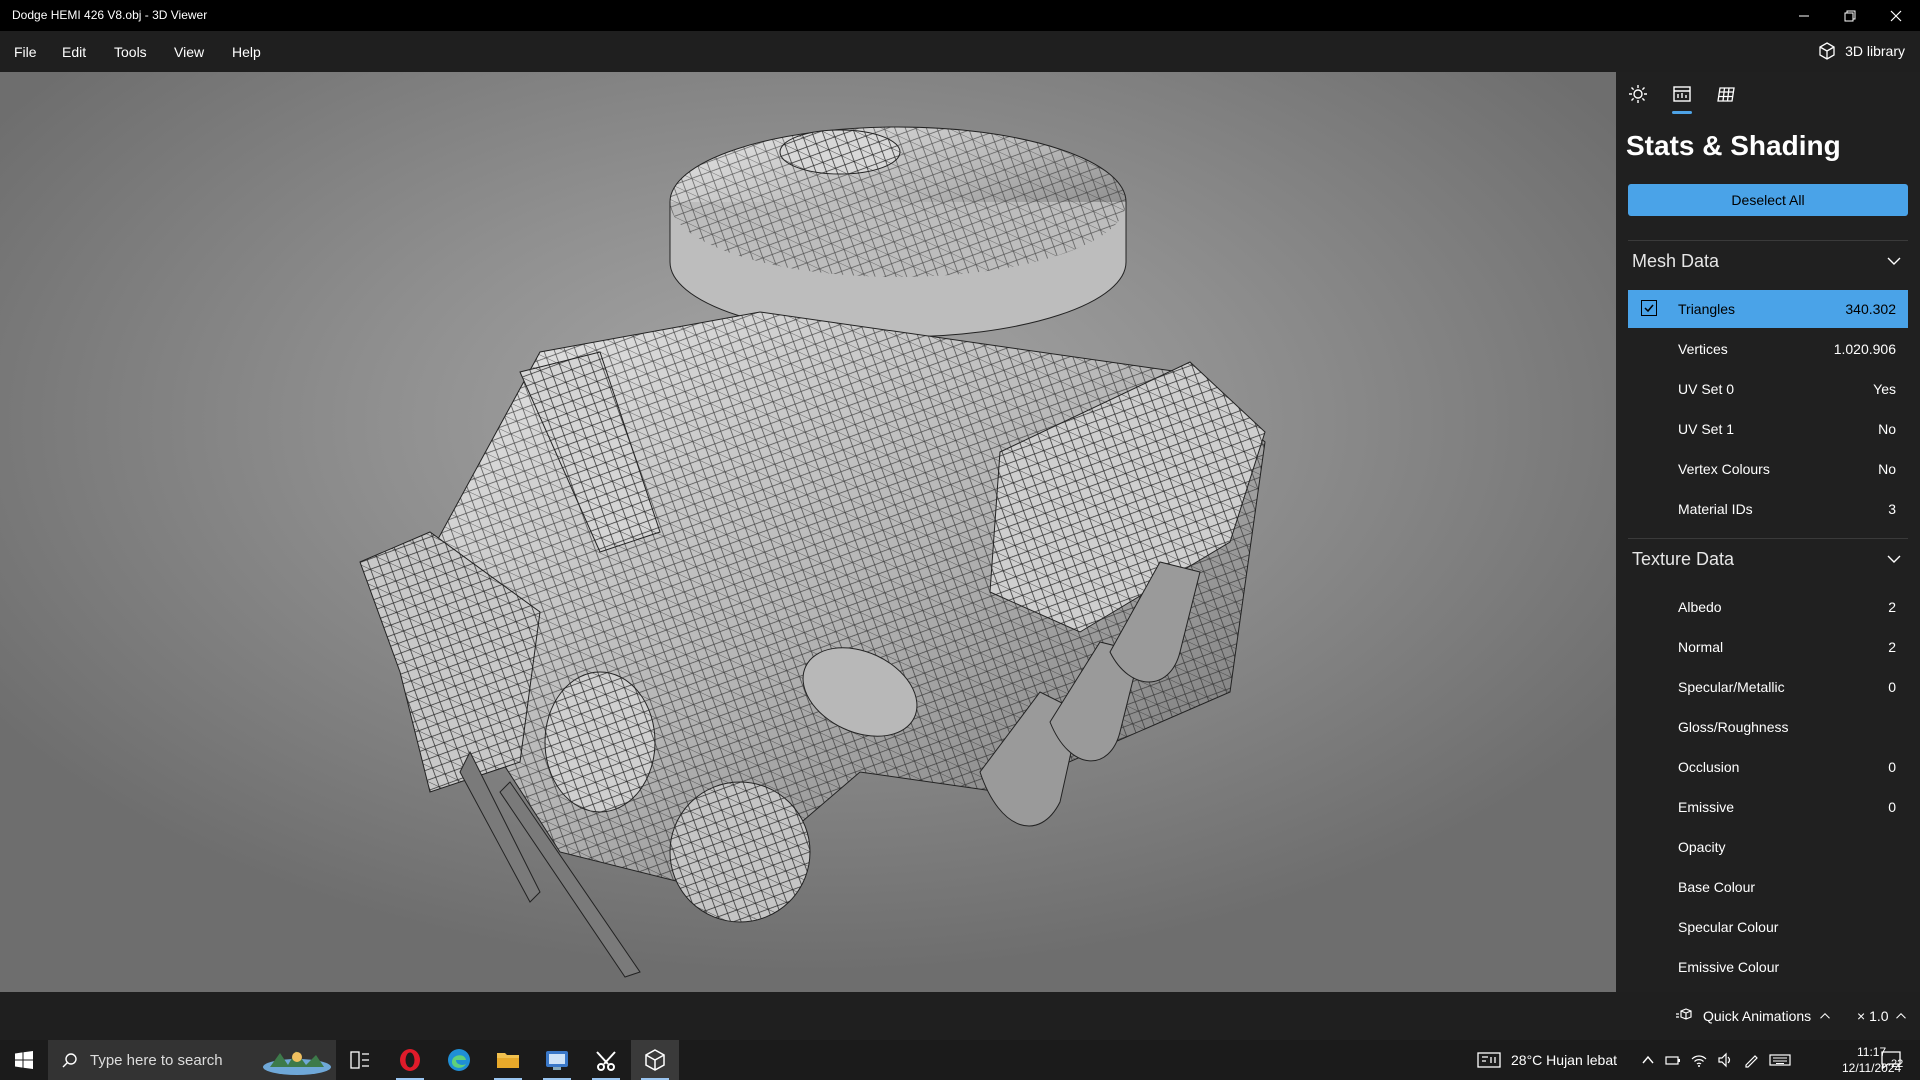  Describe the element at coordinates (1683, 558) in the screenshot. I see `texture-data-label: Texture Data` at that location.